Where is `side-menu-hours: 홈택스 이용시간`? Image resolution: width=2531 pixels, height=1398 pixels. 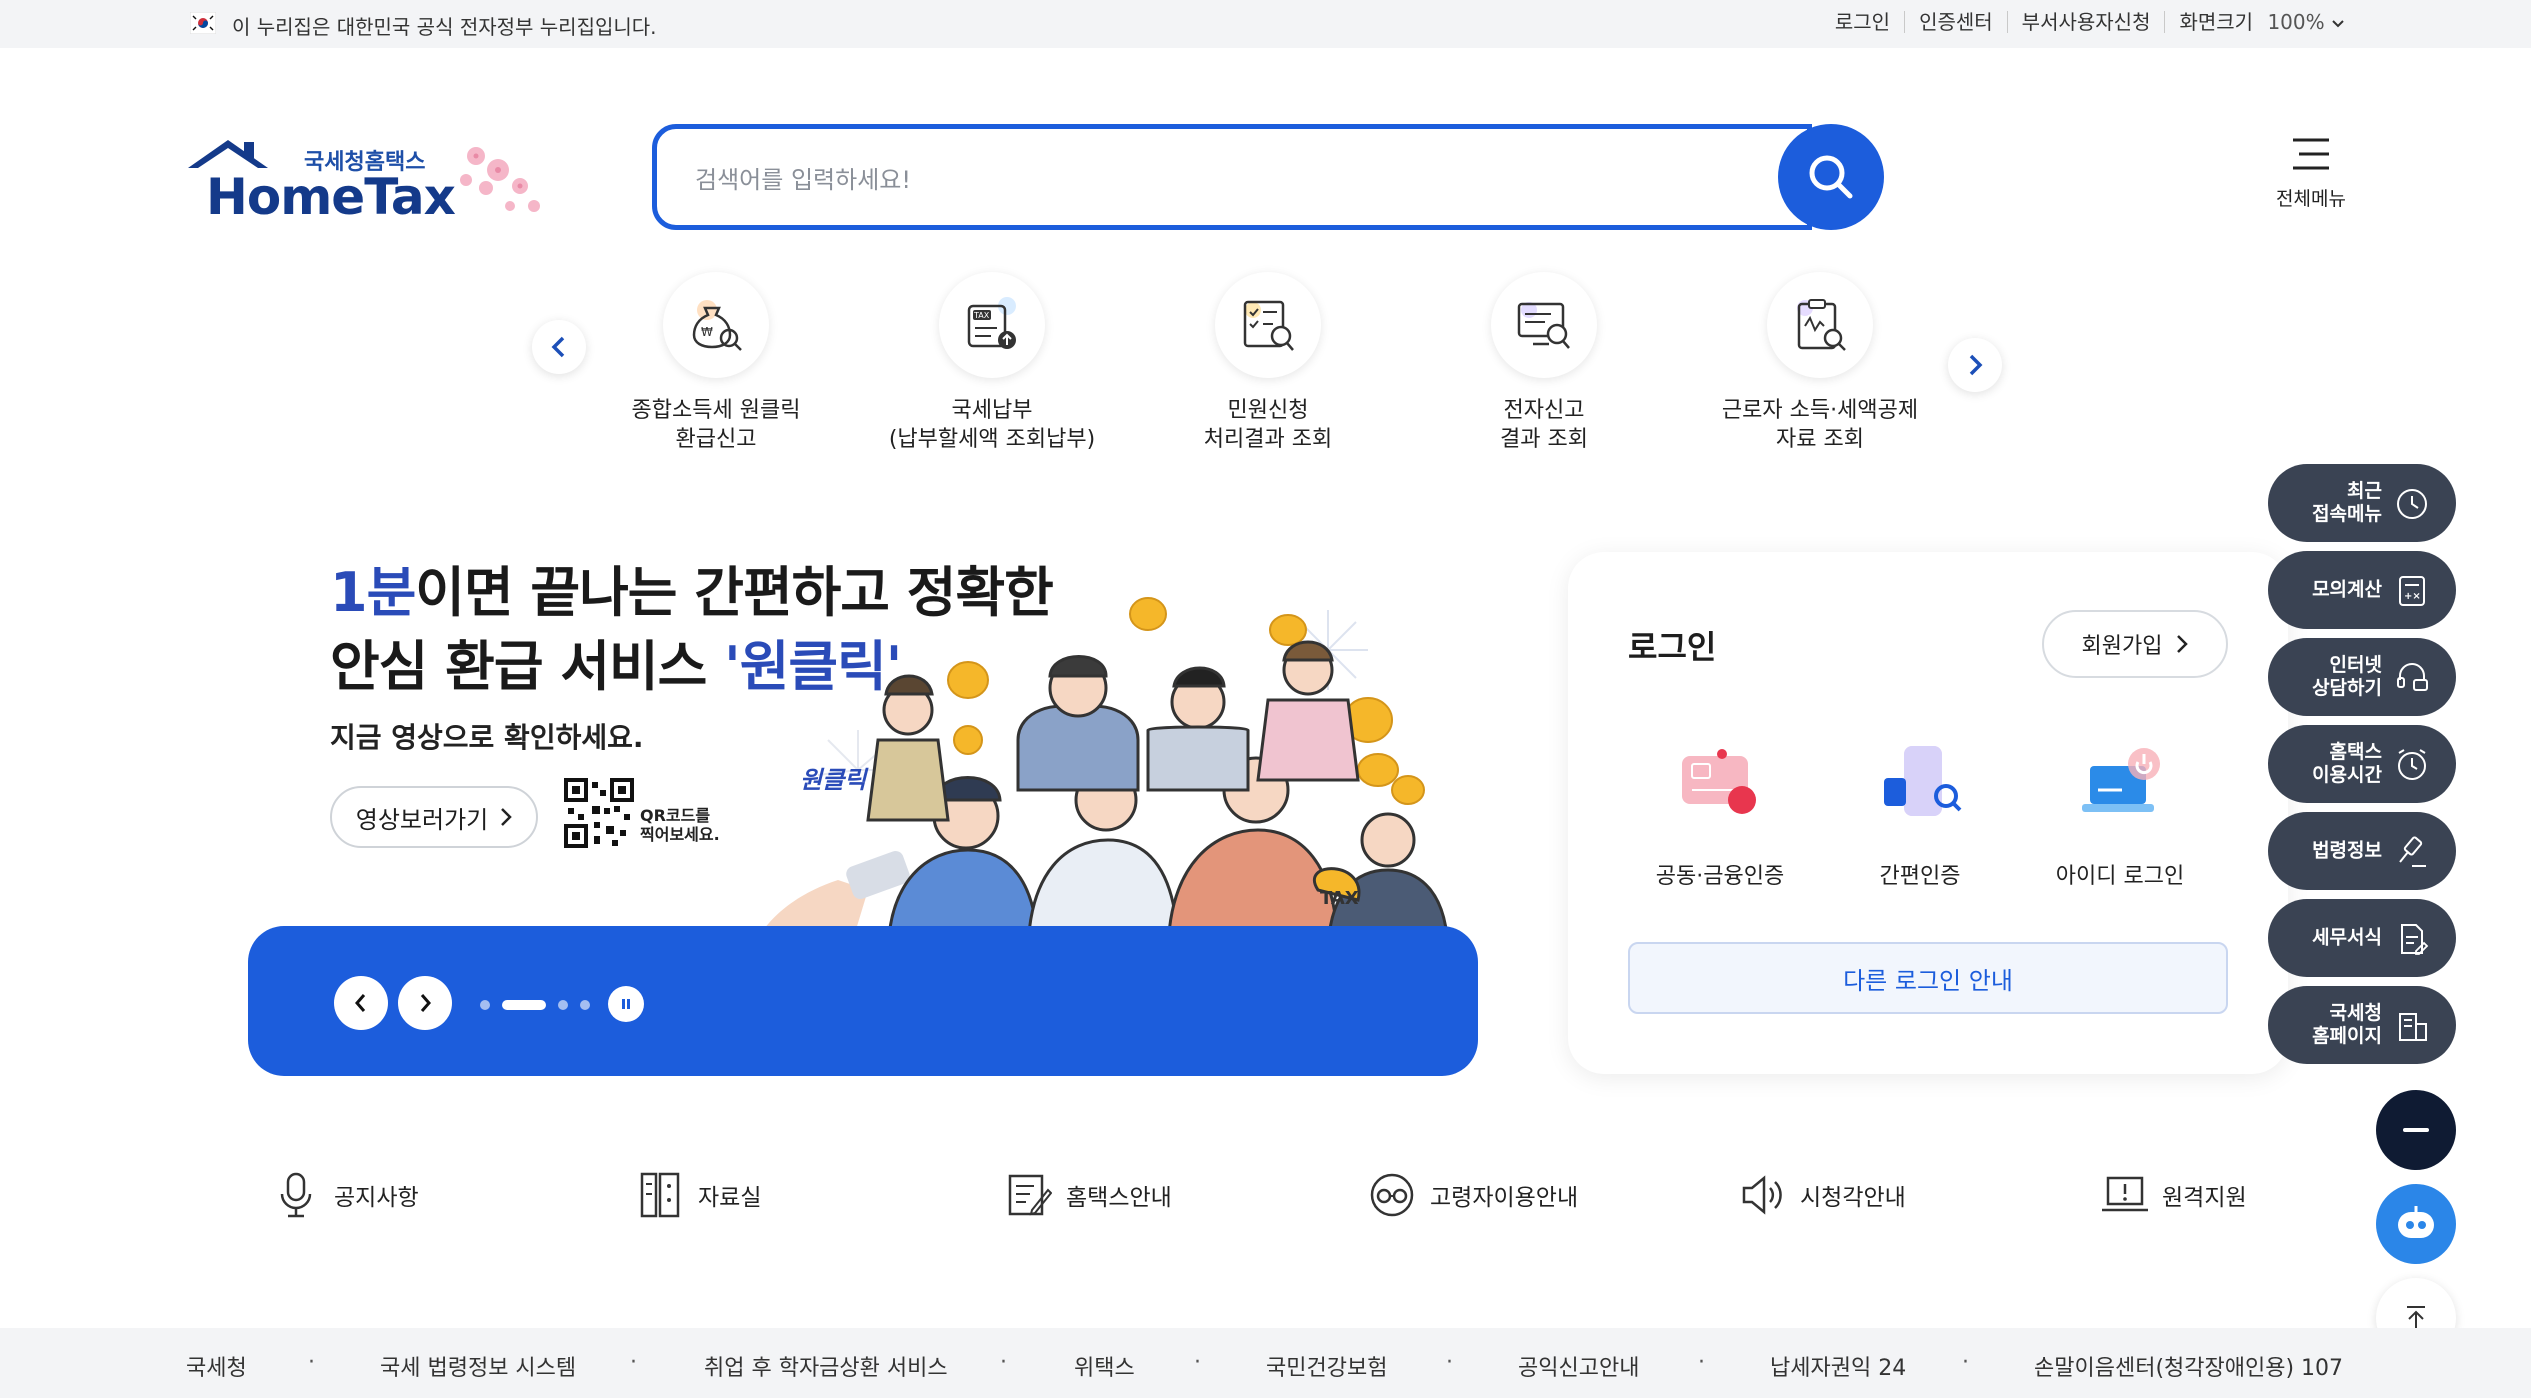
side-menu-hours: 홈택스 이용시간 is located at coordinates (2362, 764).